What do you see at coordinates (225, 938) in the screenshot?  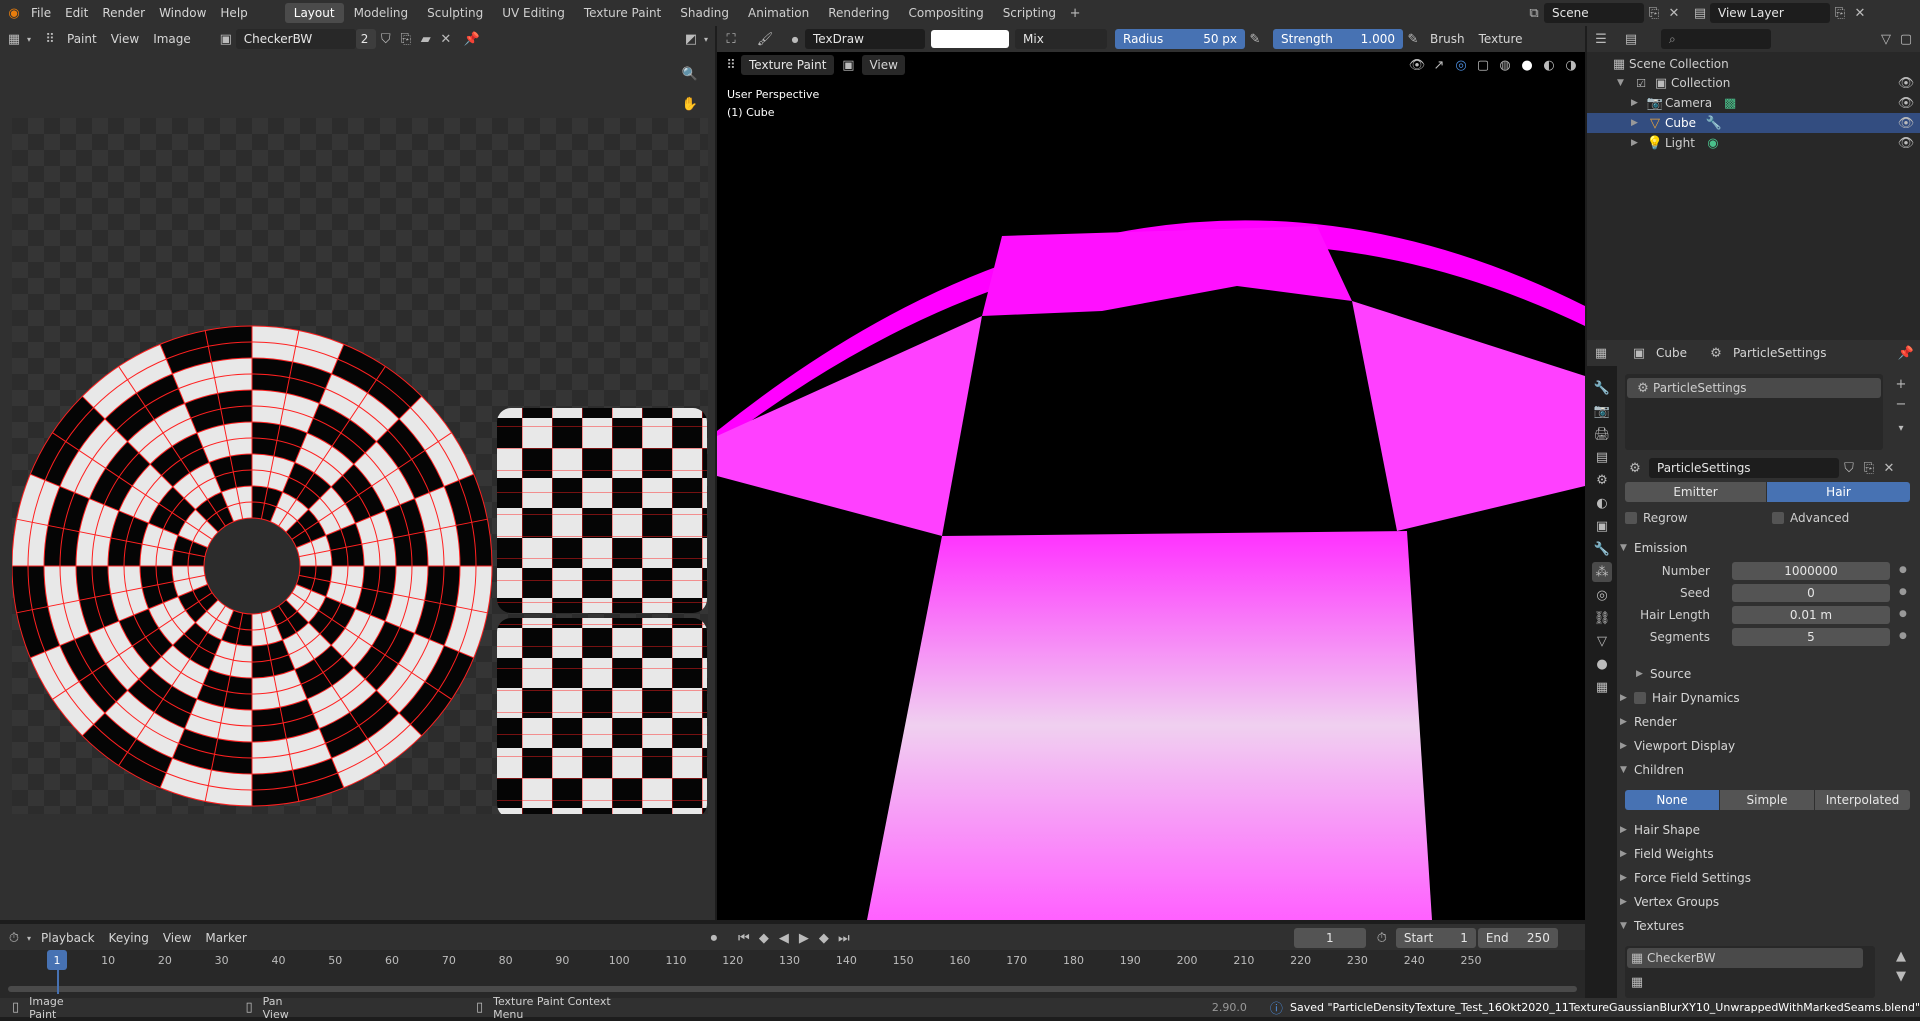 I see `marker-menu: Marker` at bounding box center [225, 938].